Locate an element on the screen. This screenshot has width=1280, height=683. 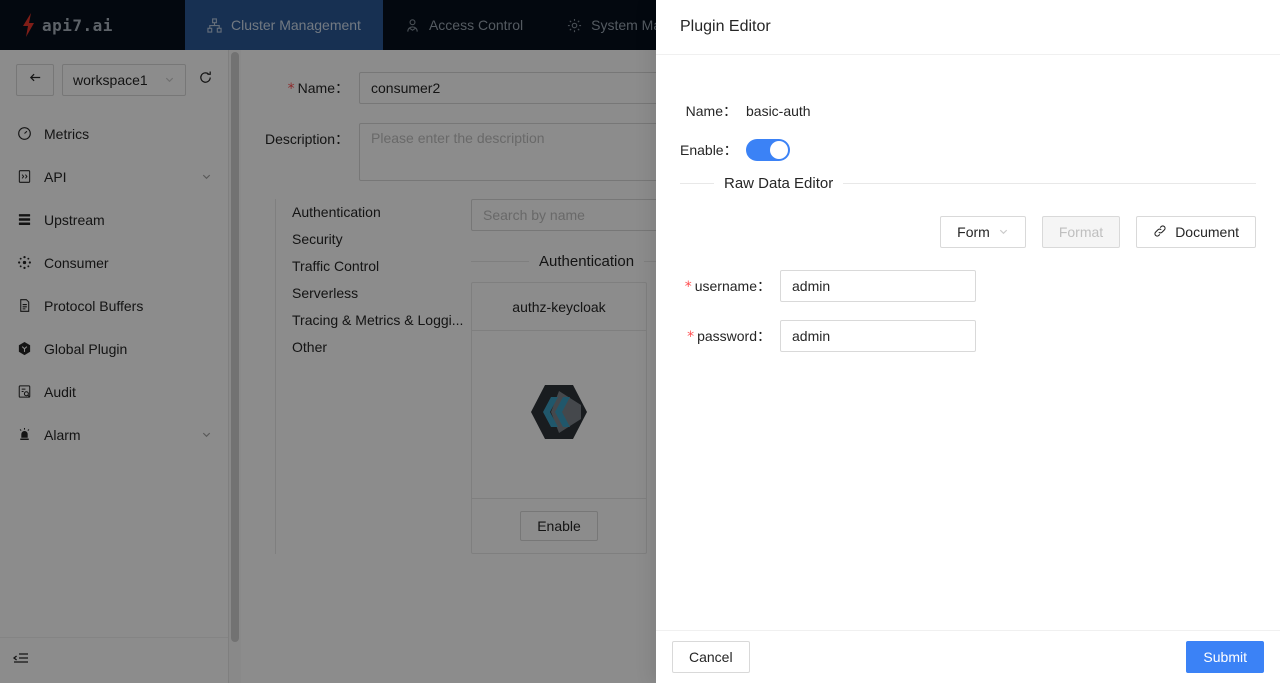
username-value: admin is located at coordinates (811, 286).